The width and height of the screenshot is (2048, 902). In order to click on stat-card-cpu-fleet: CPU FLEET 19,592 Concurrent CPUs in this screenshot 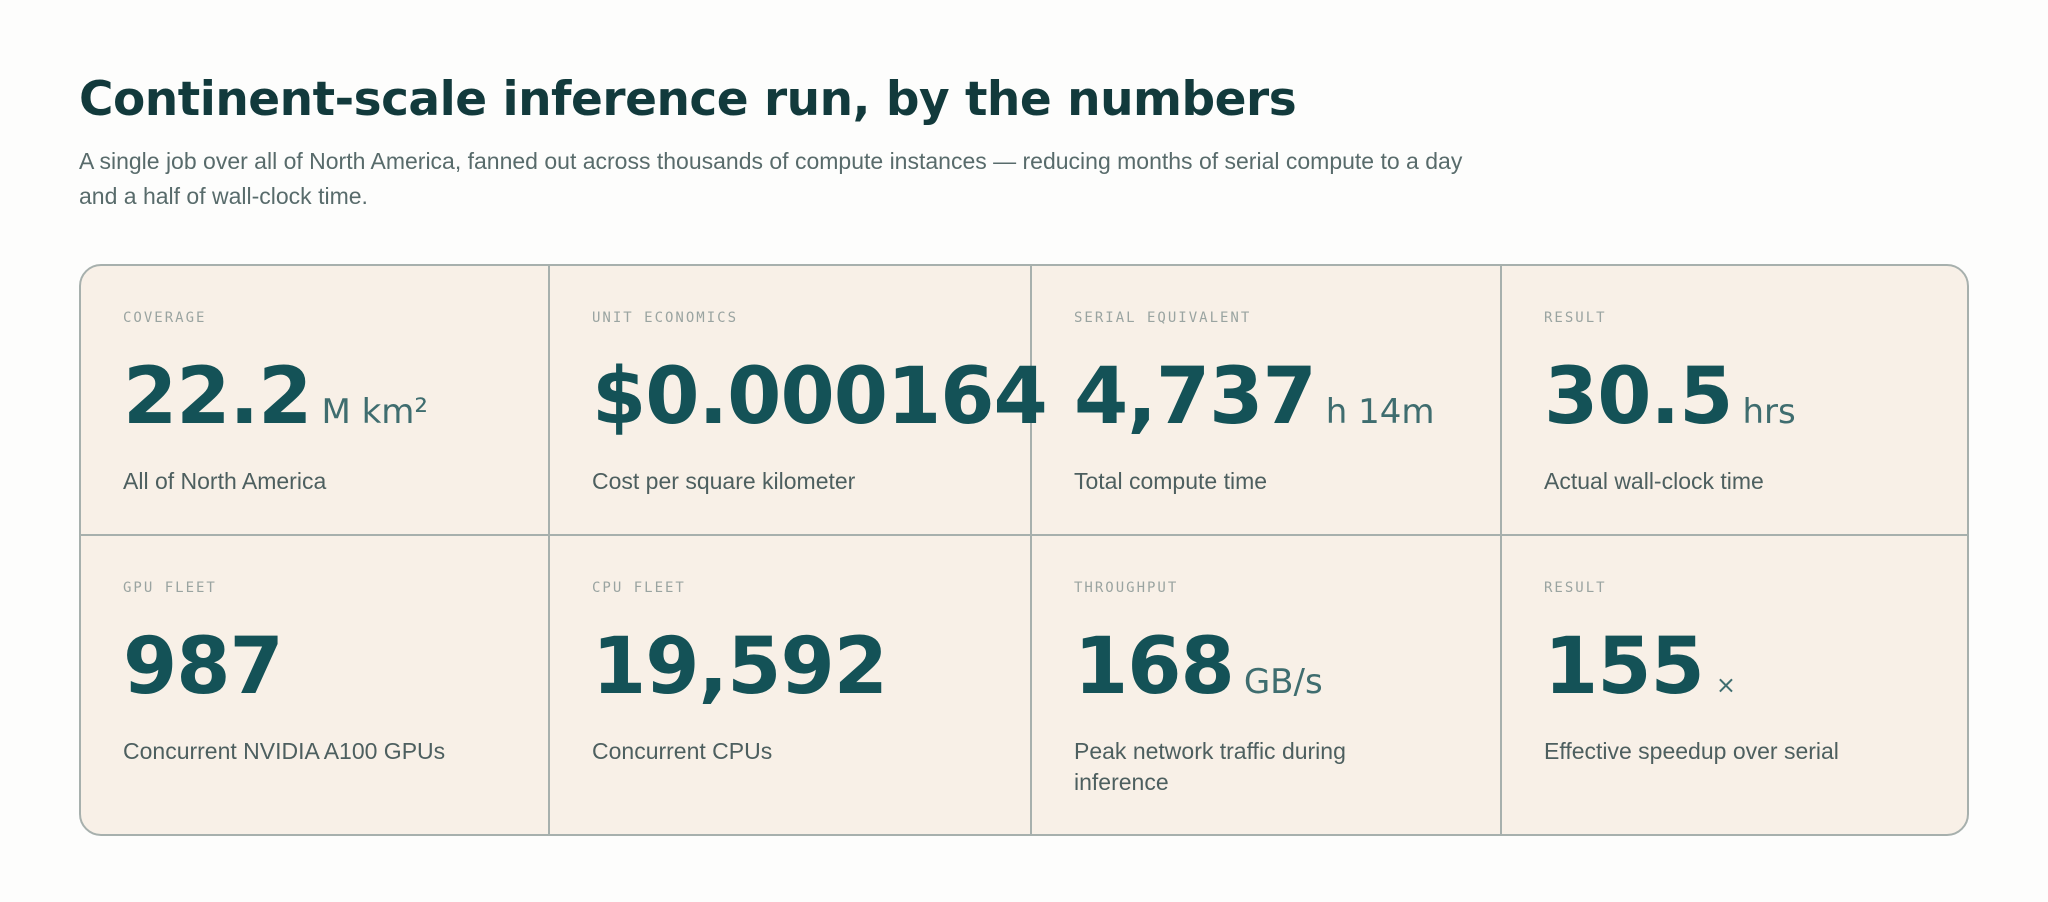, I will do `click(791, 685)`.